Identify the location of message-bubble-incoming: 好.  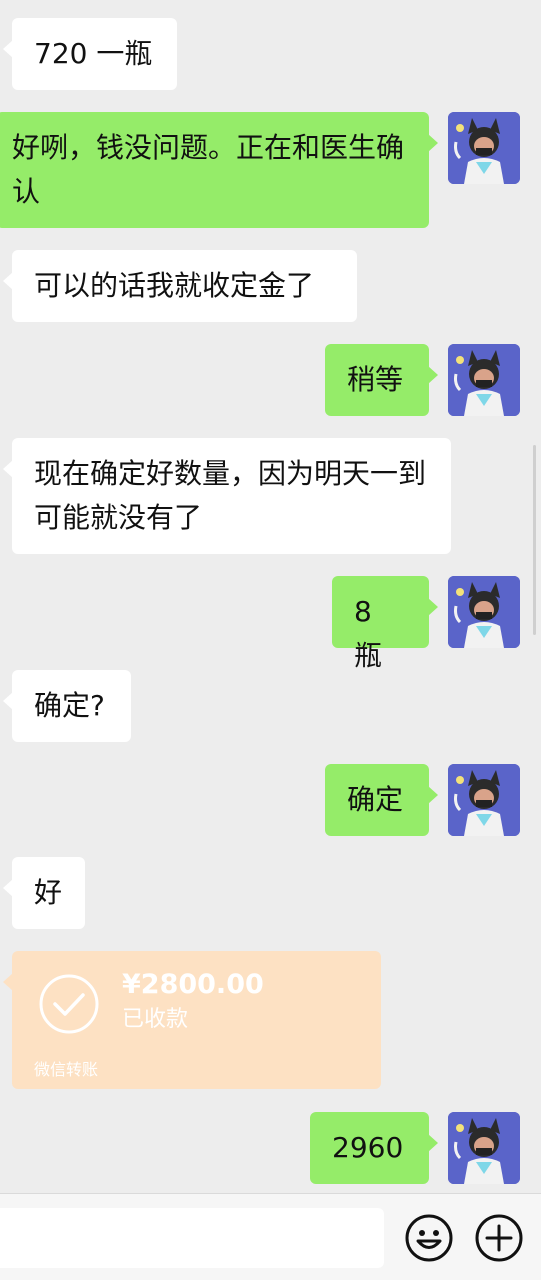
(44, 893).